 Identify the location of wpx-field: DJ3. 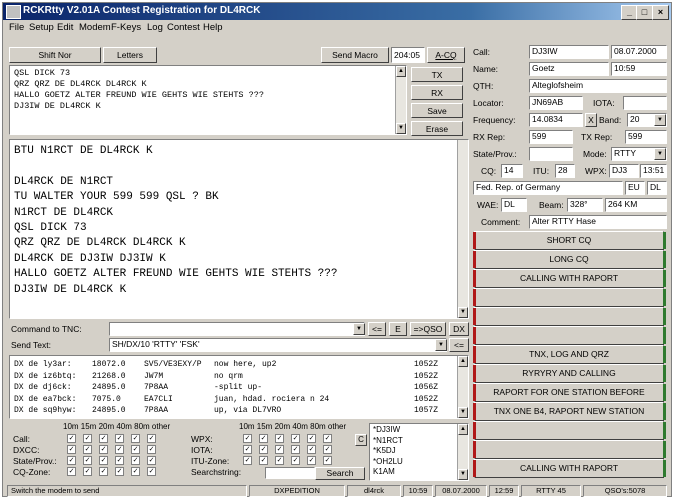
(624, 171).